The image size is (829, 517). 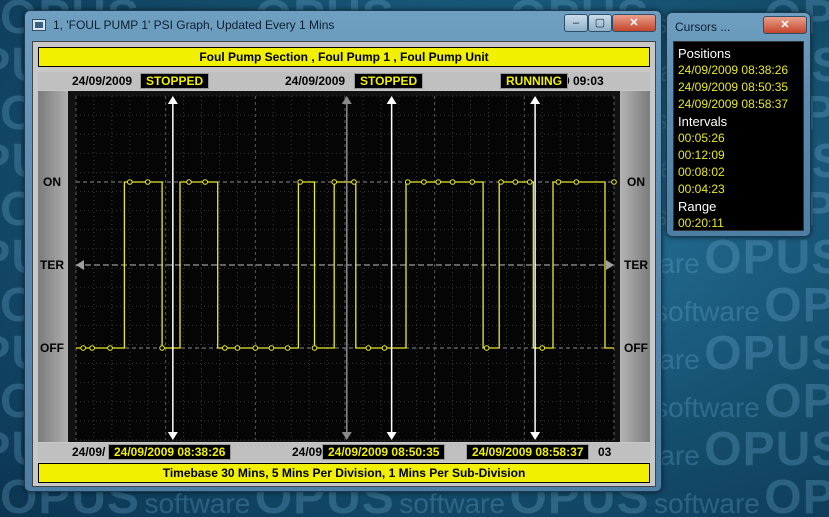 What do you see at coordinates (175, 81) in the screenshot?
I see `cursor-1-state-badge: STOPPED` at bounding box center [175, 81].